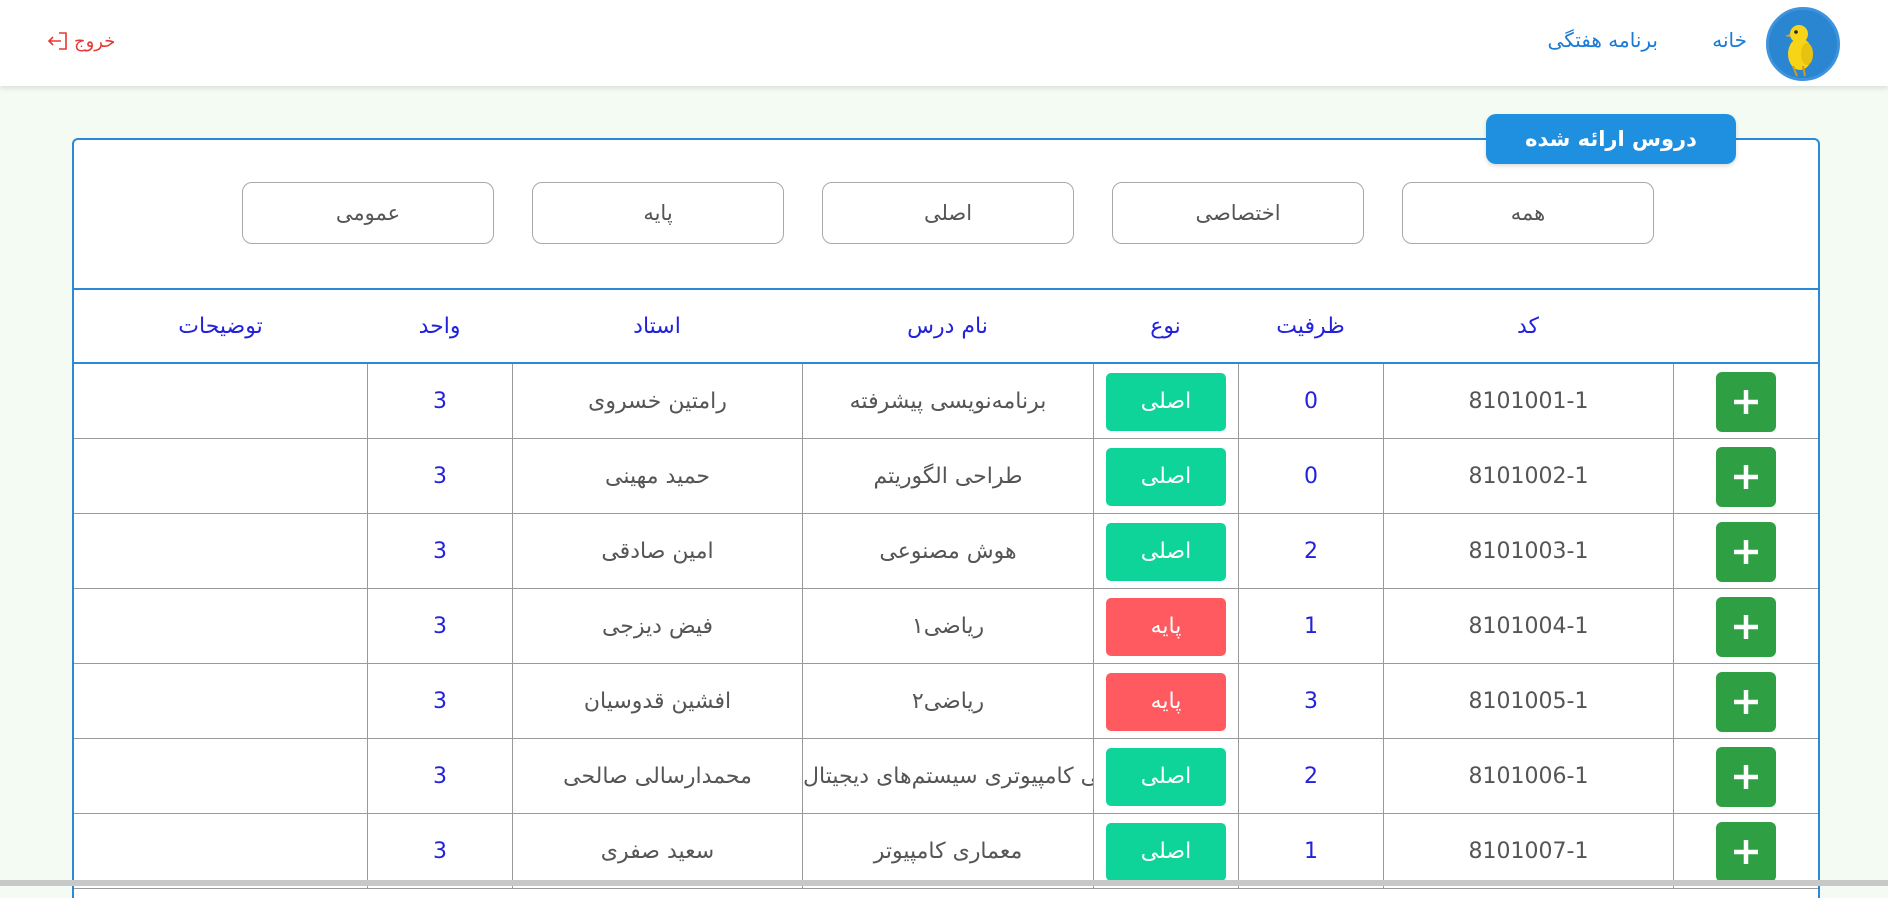 The height and width of the screenshot is (898, 1888). Describe the element at coordinates (1528, 326) in the screenshot. I see `header-code: کد` at that location.